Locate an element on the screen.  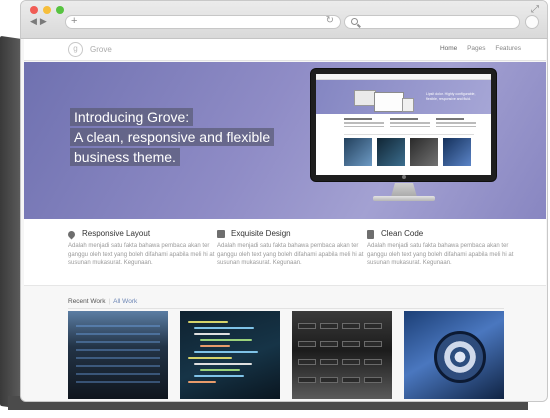
car-wheel-image is located at coordinates (454, 355).